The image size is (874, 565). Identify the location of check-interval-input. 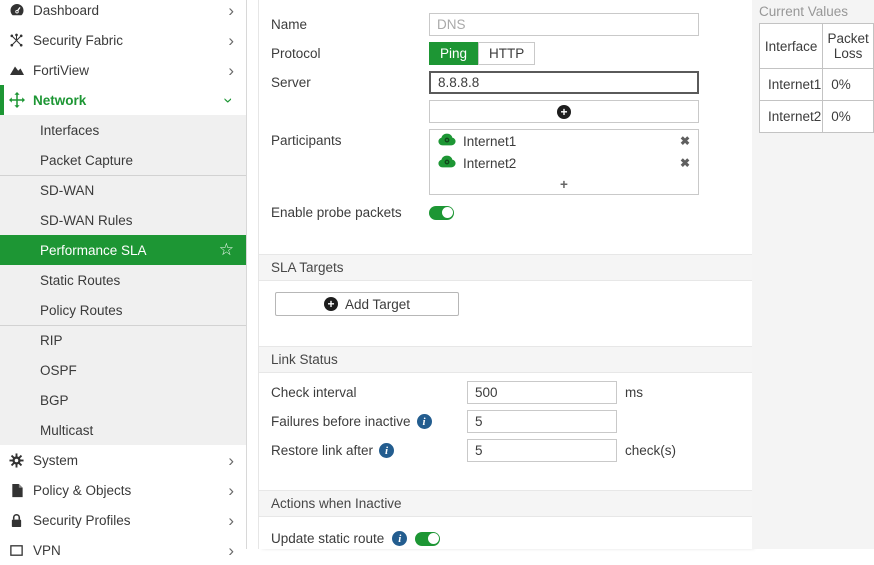
(542, 392).